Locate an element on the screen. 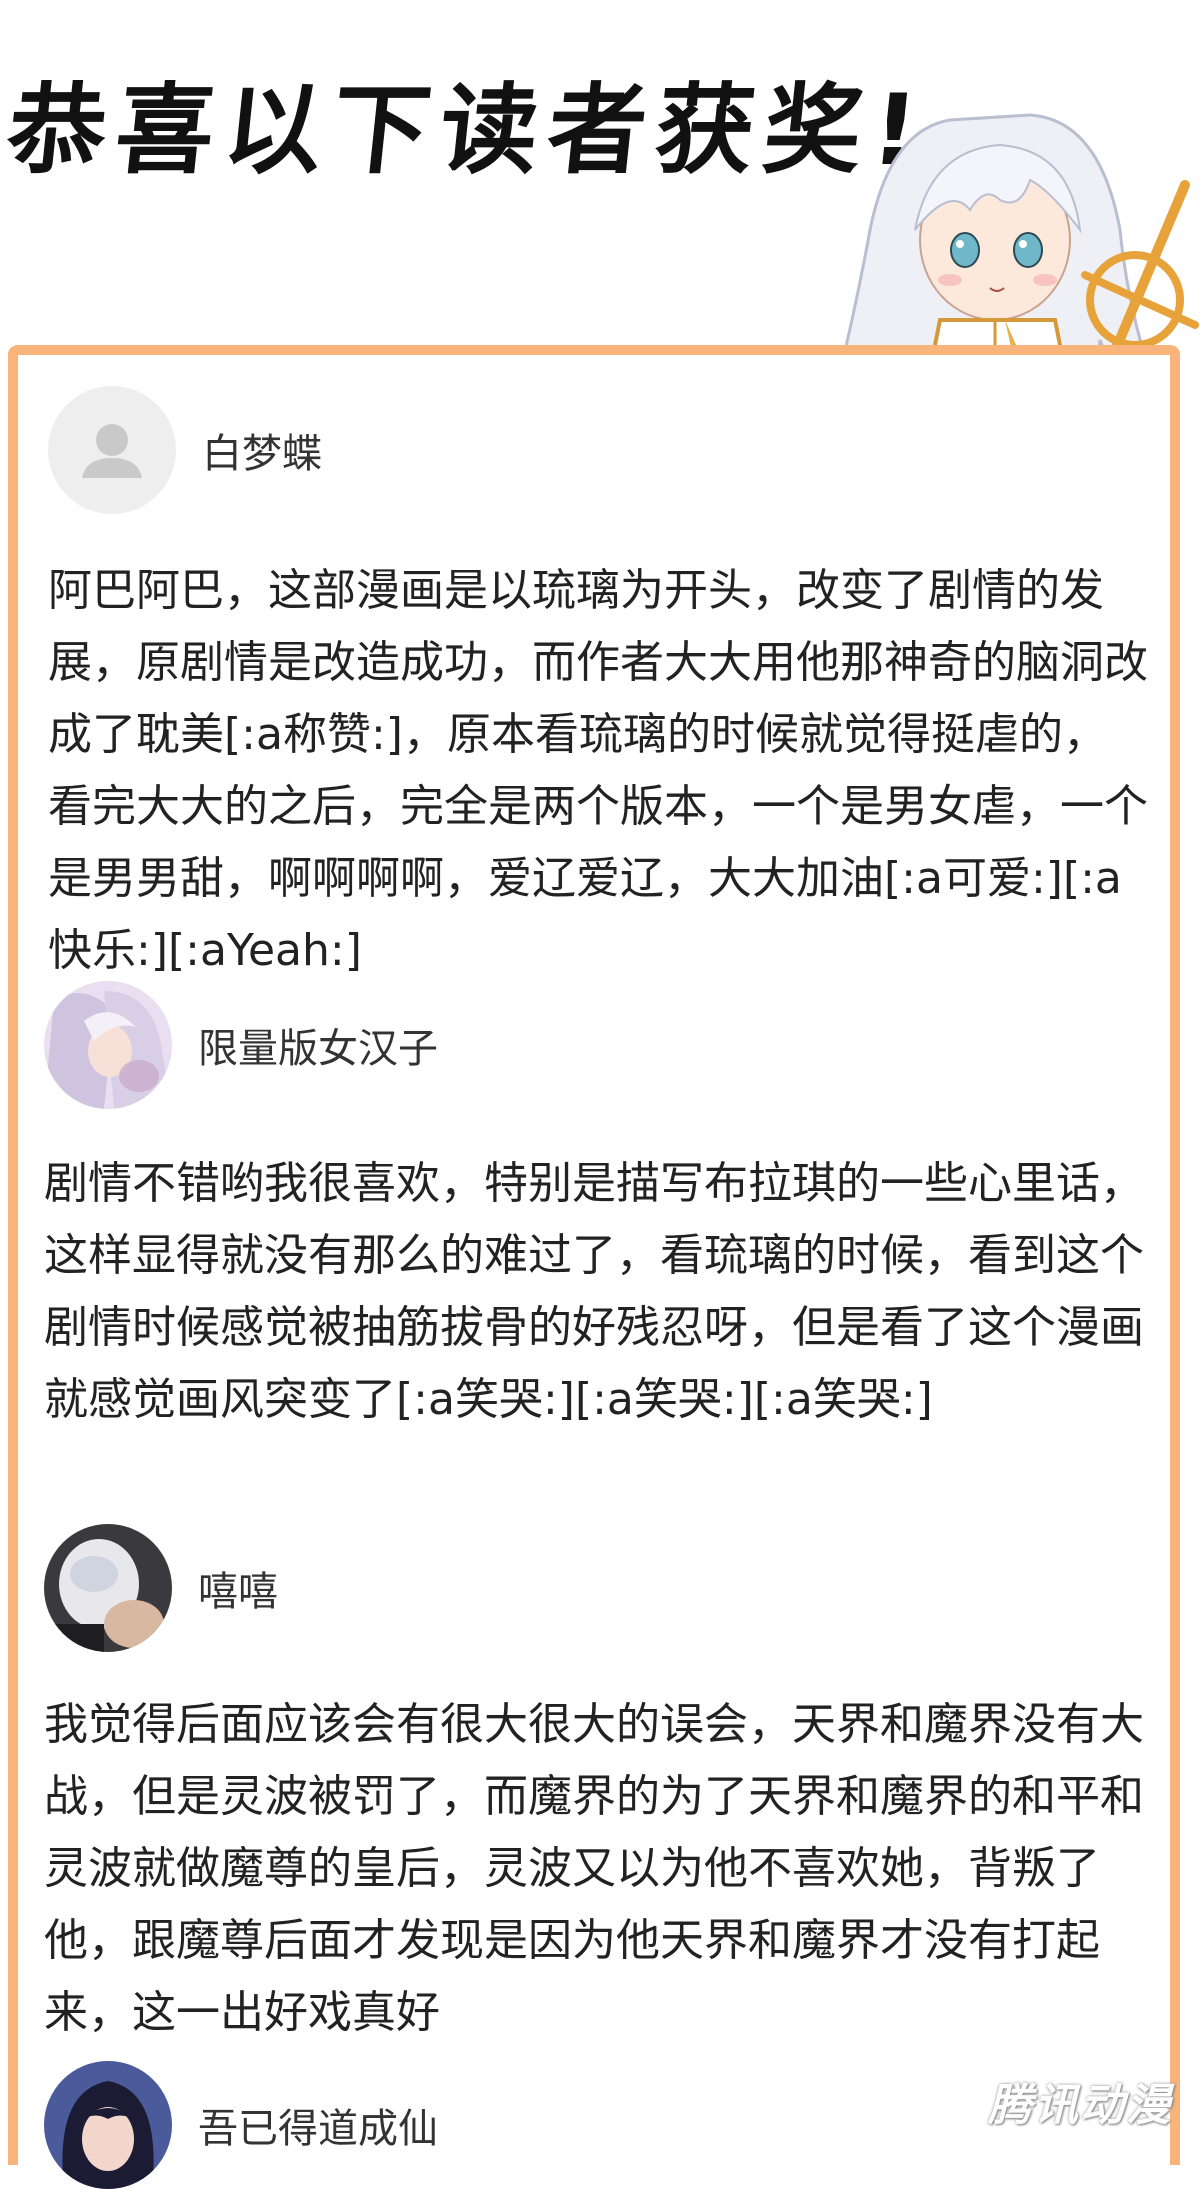 The width and height of the screenshot is (1200, 2190). default-user-icon is located at coordinates (112, 451).